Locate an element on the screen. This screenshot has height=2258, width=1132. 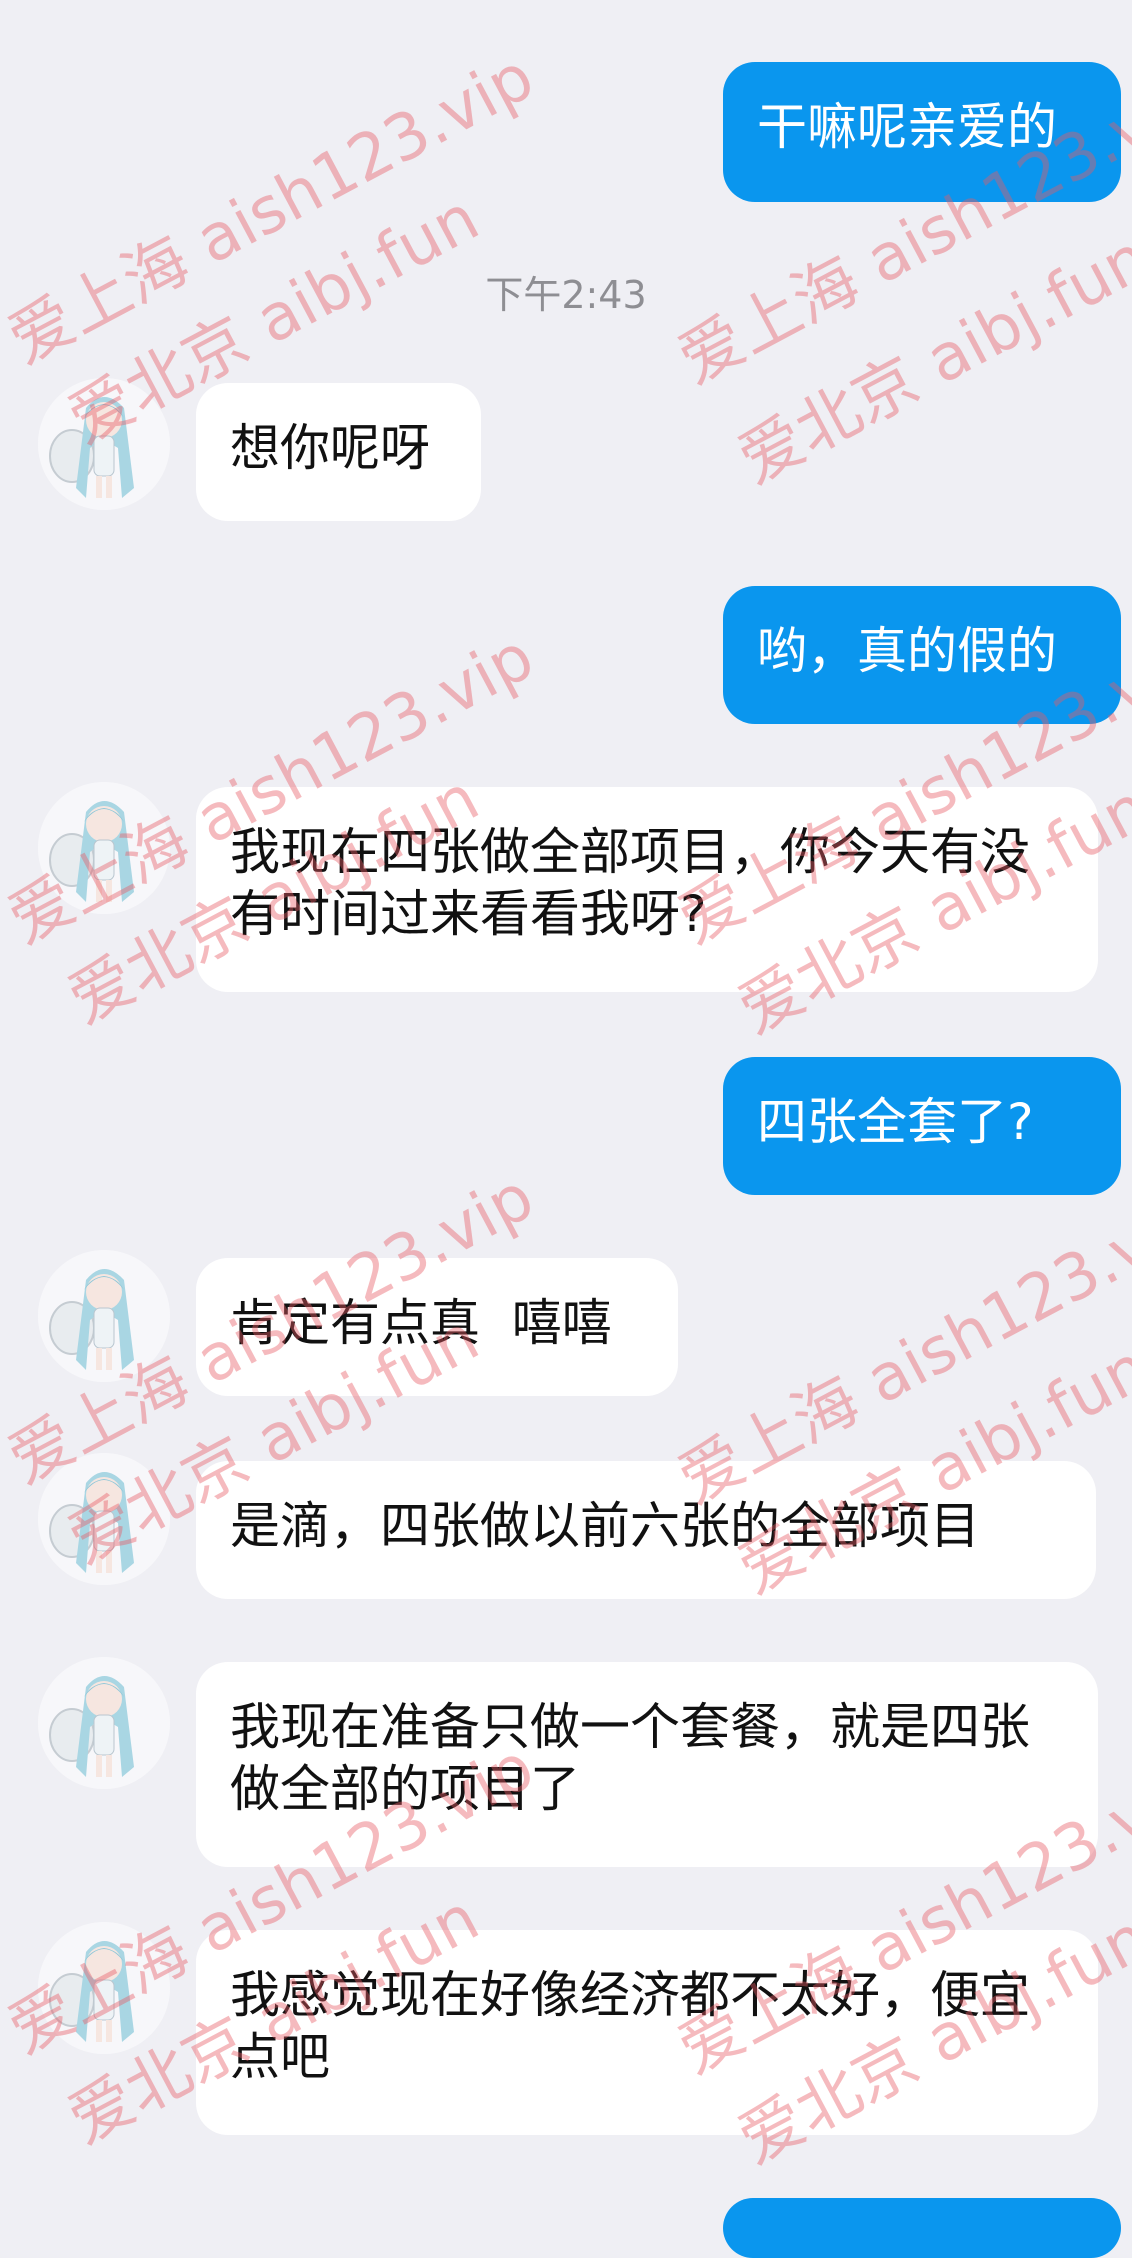
outgoing-message-partial is located at coordinates (922, 2228).